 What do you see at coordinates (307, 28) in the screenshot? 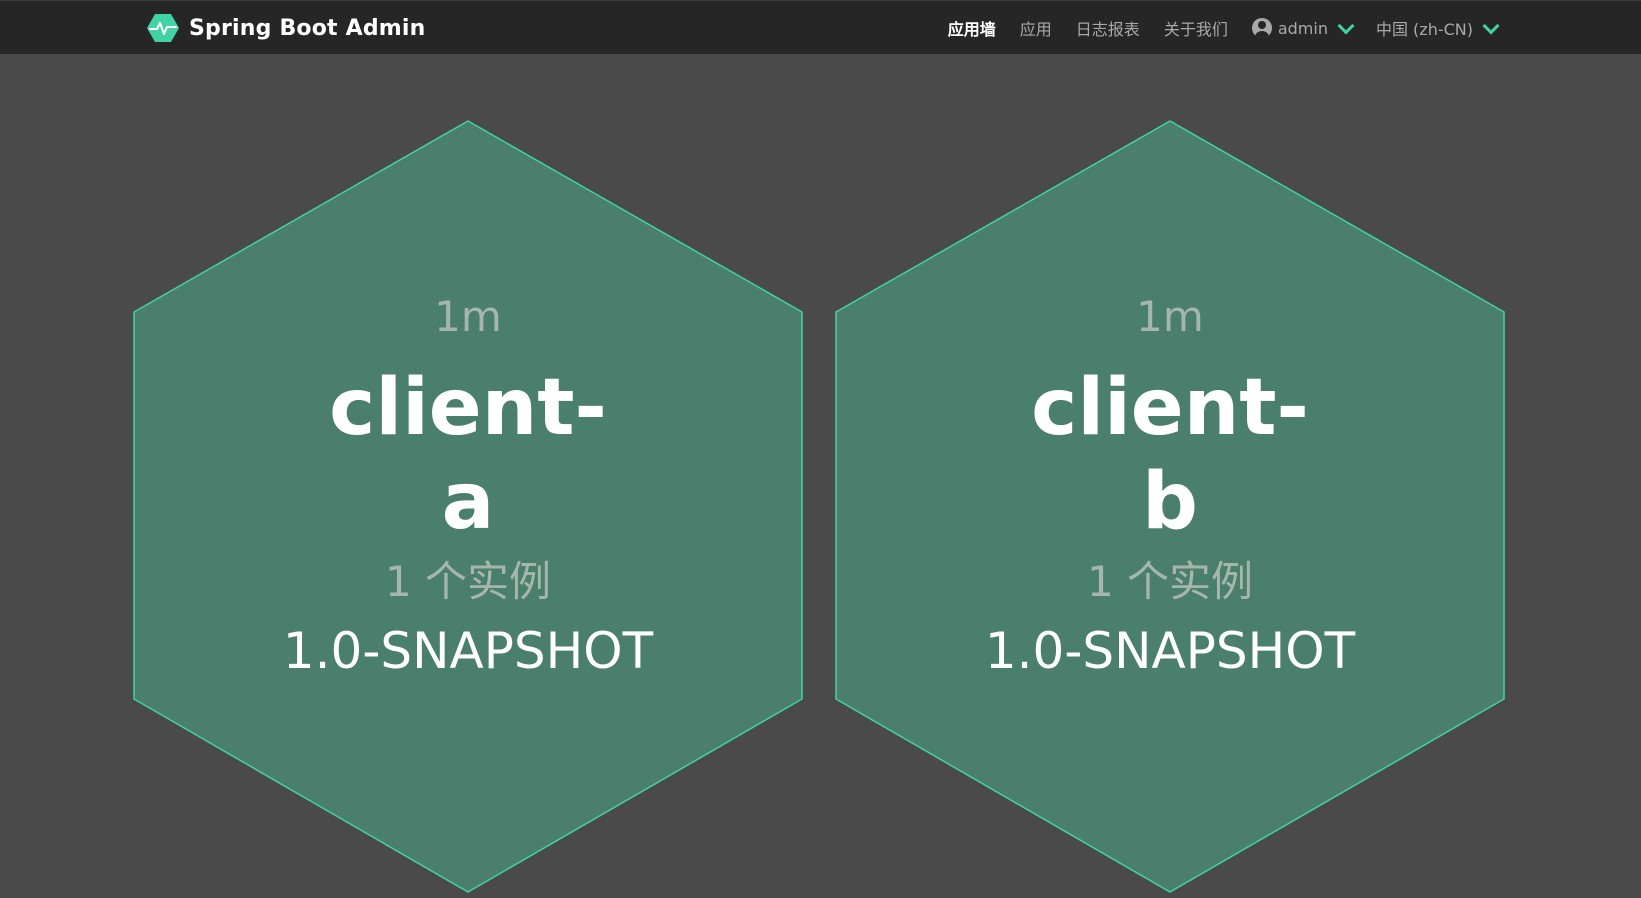
I see `brand-title: Spring Boot Admin` at bounding box center [307, 28].